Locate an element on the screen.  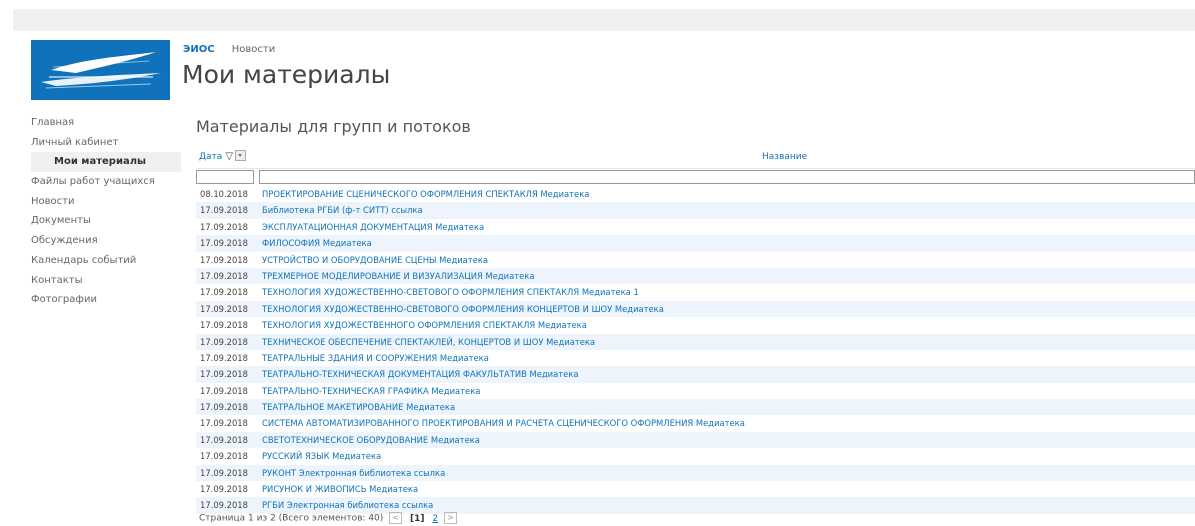
filter-row is located at coordinates (695, 177).